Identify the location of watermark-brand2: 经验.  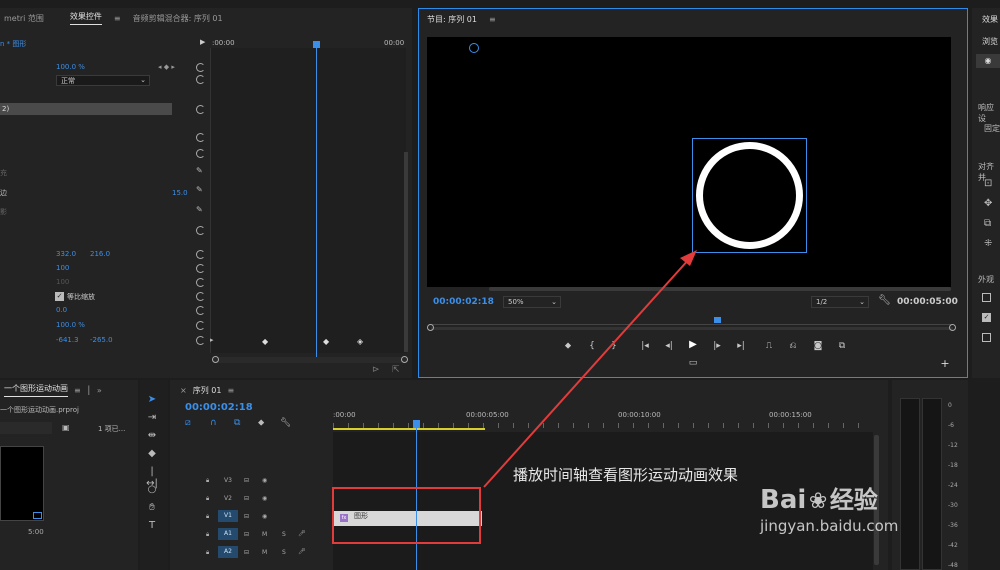
(853, 500).